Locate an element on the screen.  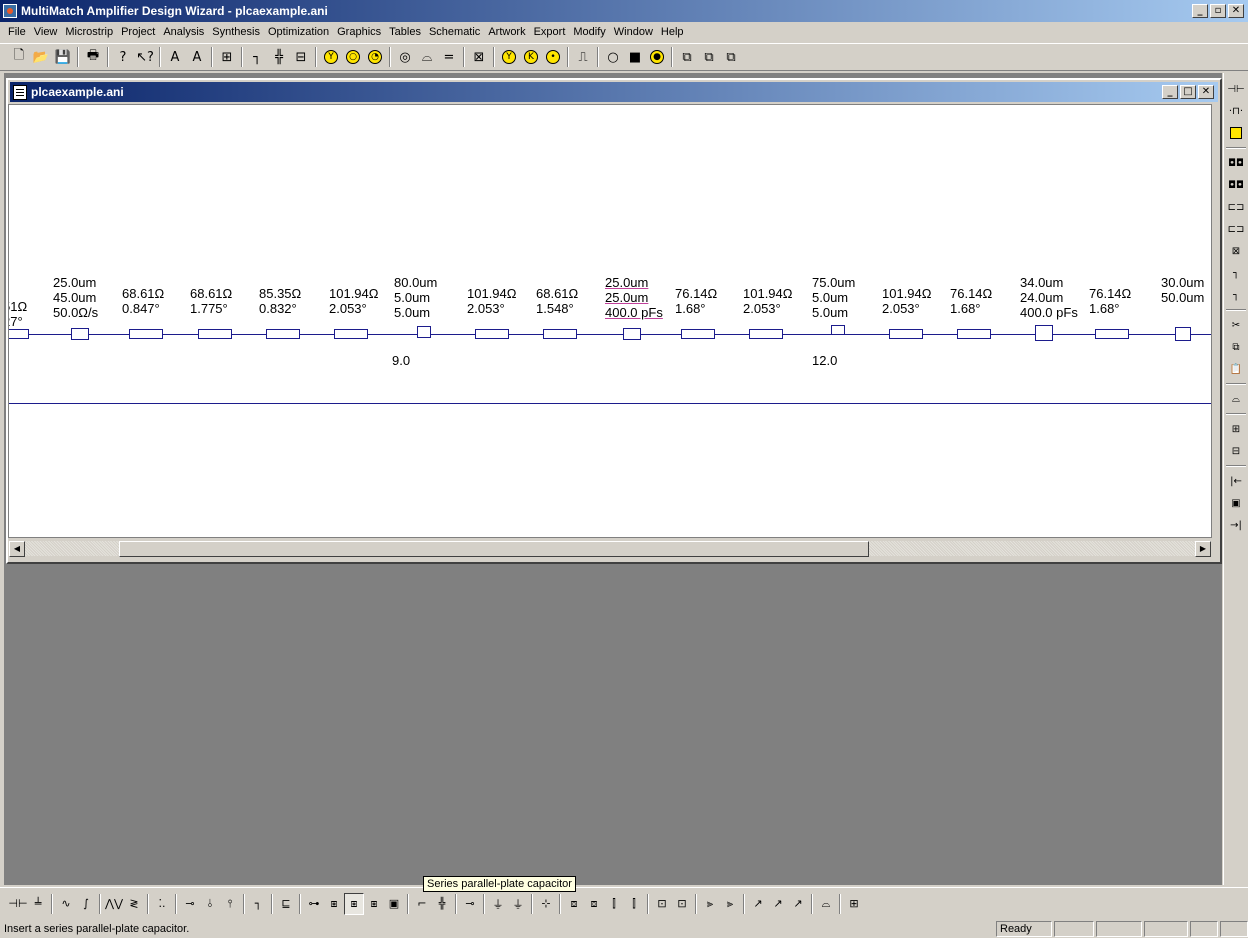
io-icon: ⊏⊐ is located at coordinates (1236, 207).